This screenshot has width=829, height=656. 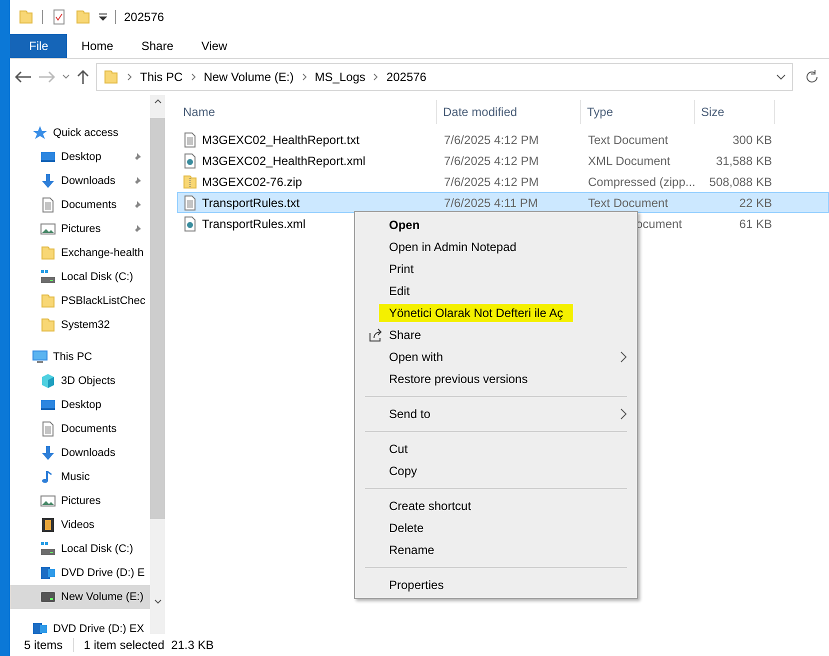 What do you see at coordinates (496, 247) in the screenshot?
I see `menu-item: Open in Admin Notepad` at bounding box center [496, 247].